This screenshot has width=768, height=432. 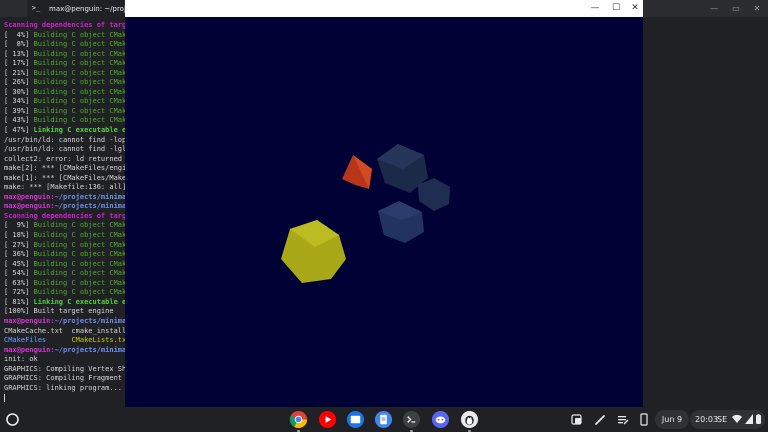 What do you see at coordinates (65, 360) in the screenshot?
I see `terminal-line: init: ok` at bounding box center [65, 360].